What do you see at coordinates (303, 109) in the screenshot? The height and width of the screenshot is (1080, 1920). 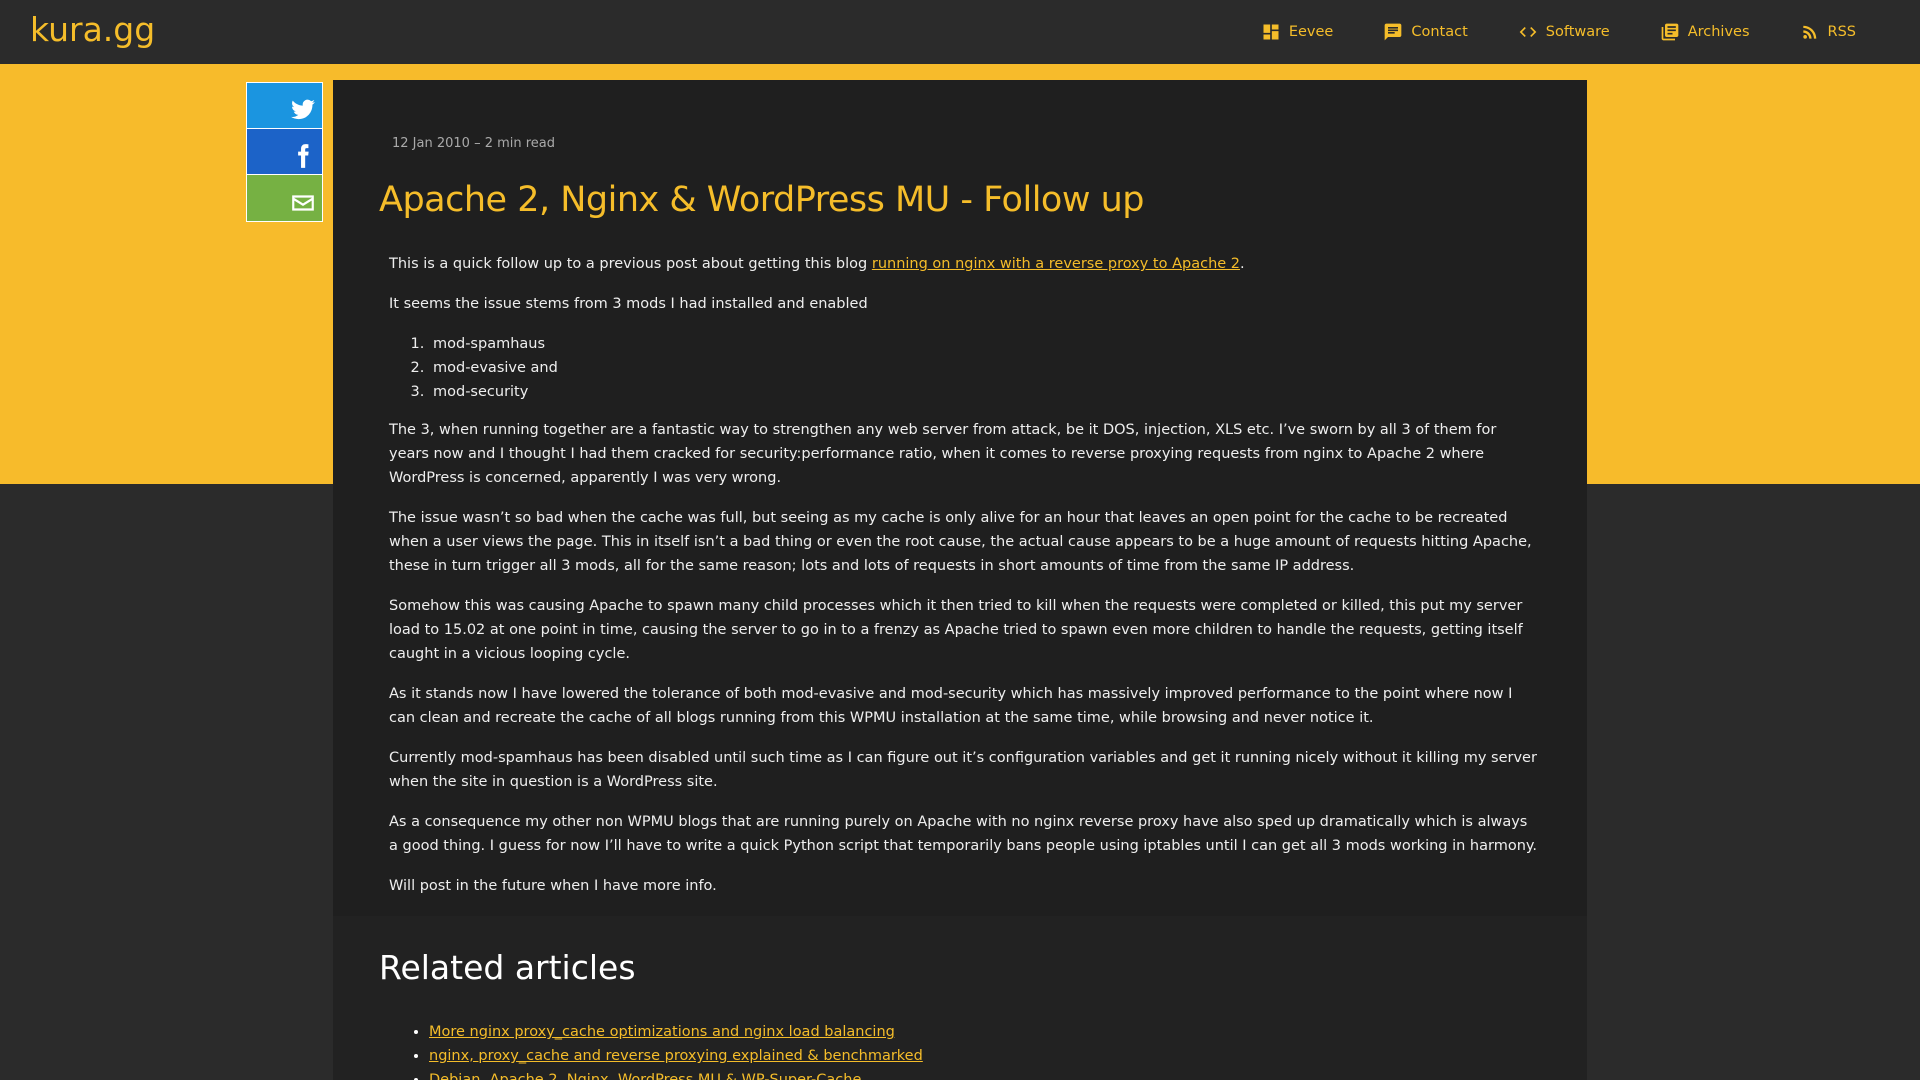 I see `twitter-icon` at bounding box center [303, 109].